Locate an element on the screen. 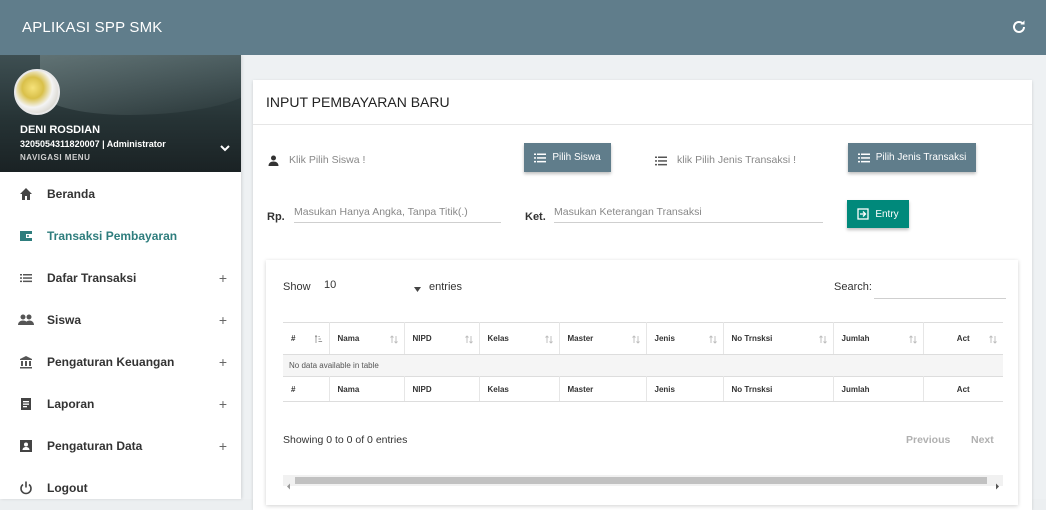 The height and width of the screenshot is (510, 1046). pick-student-button: Pilih Siswa is located at coordinates (567, 157).